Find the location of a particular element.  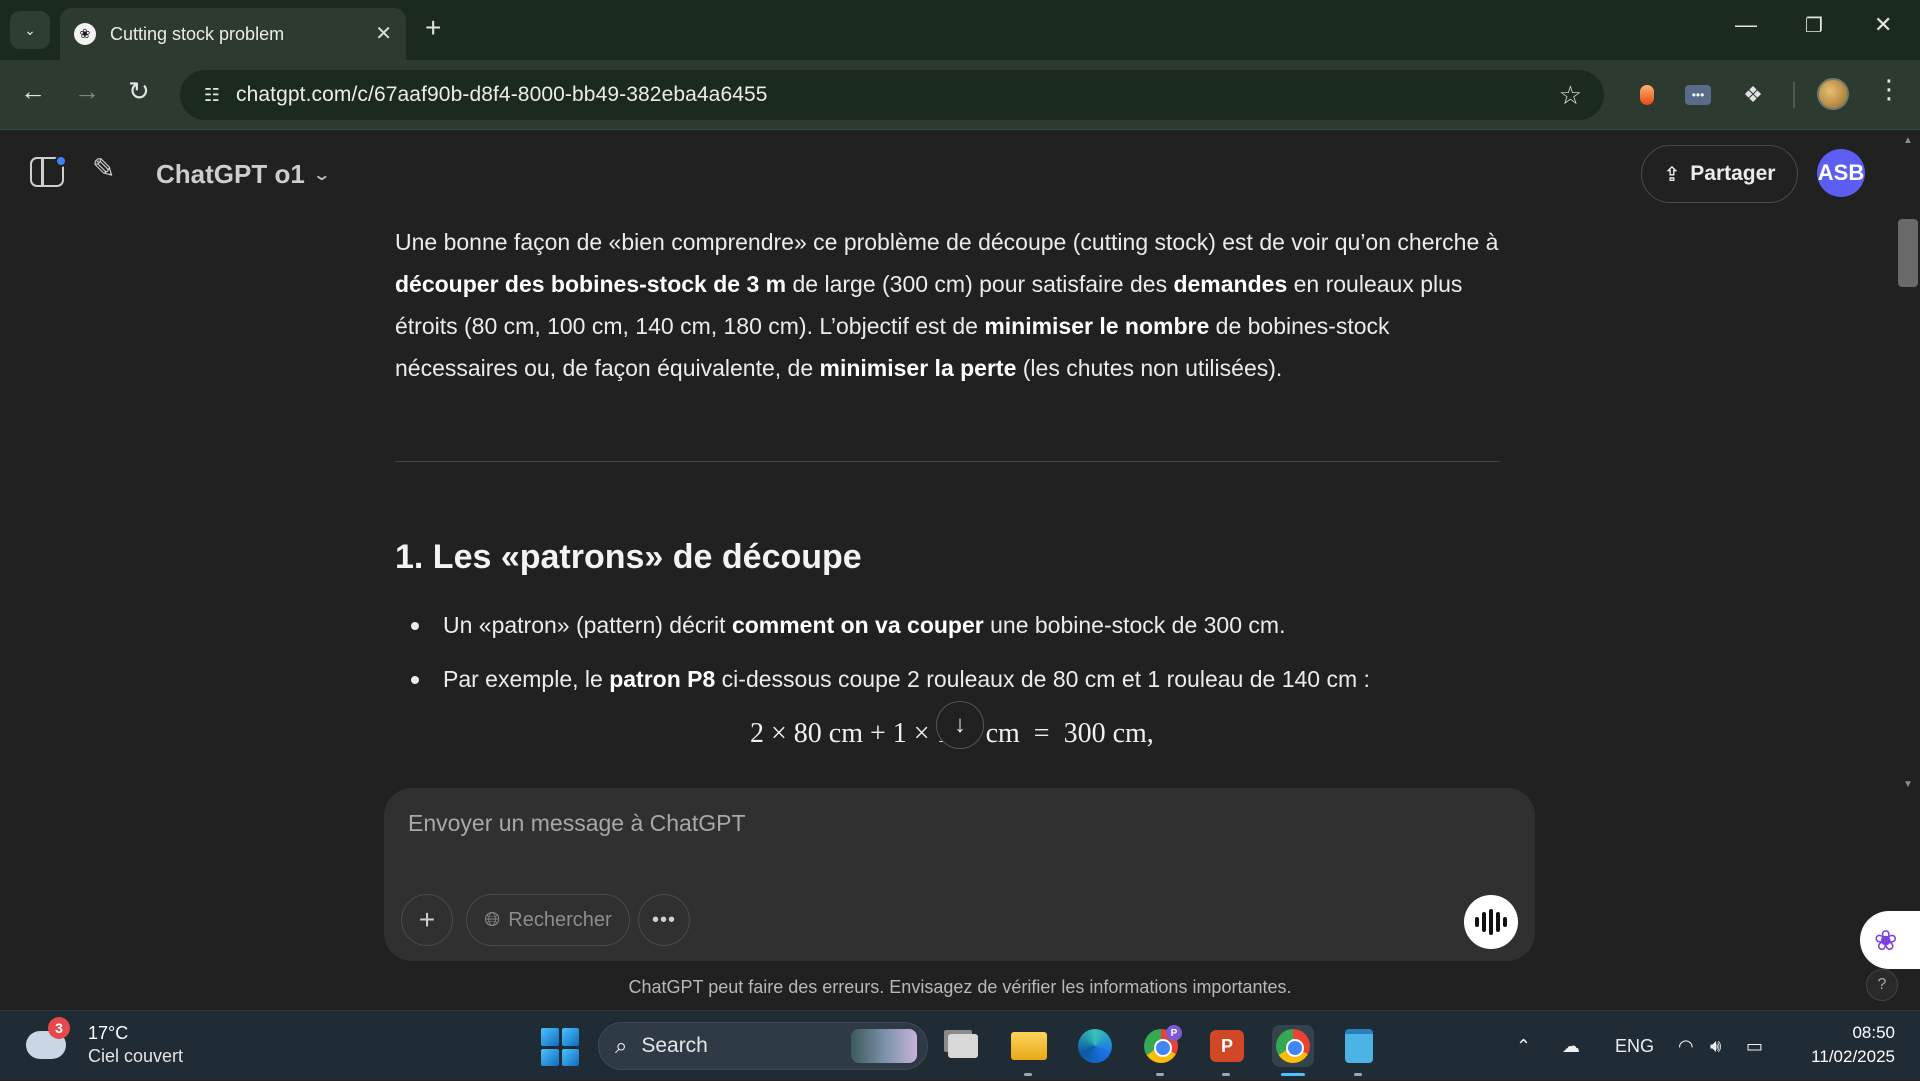

taskbar-search: ⌕ Search is located at coordinates (763, 1046).